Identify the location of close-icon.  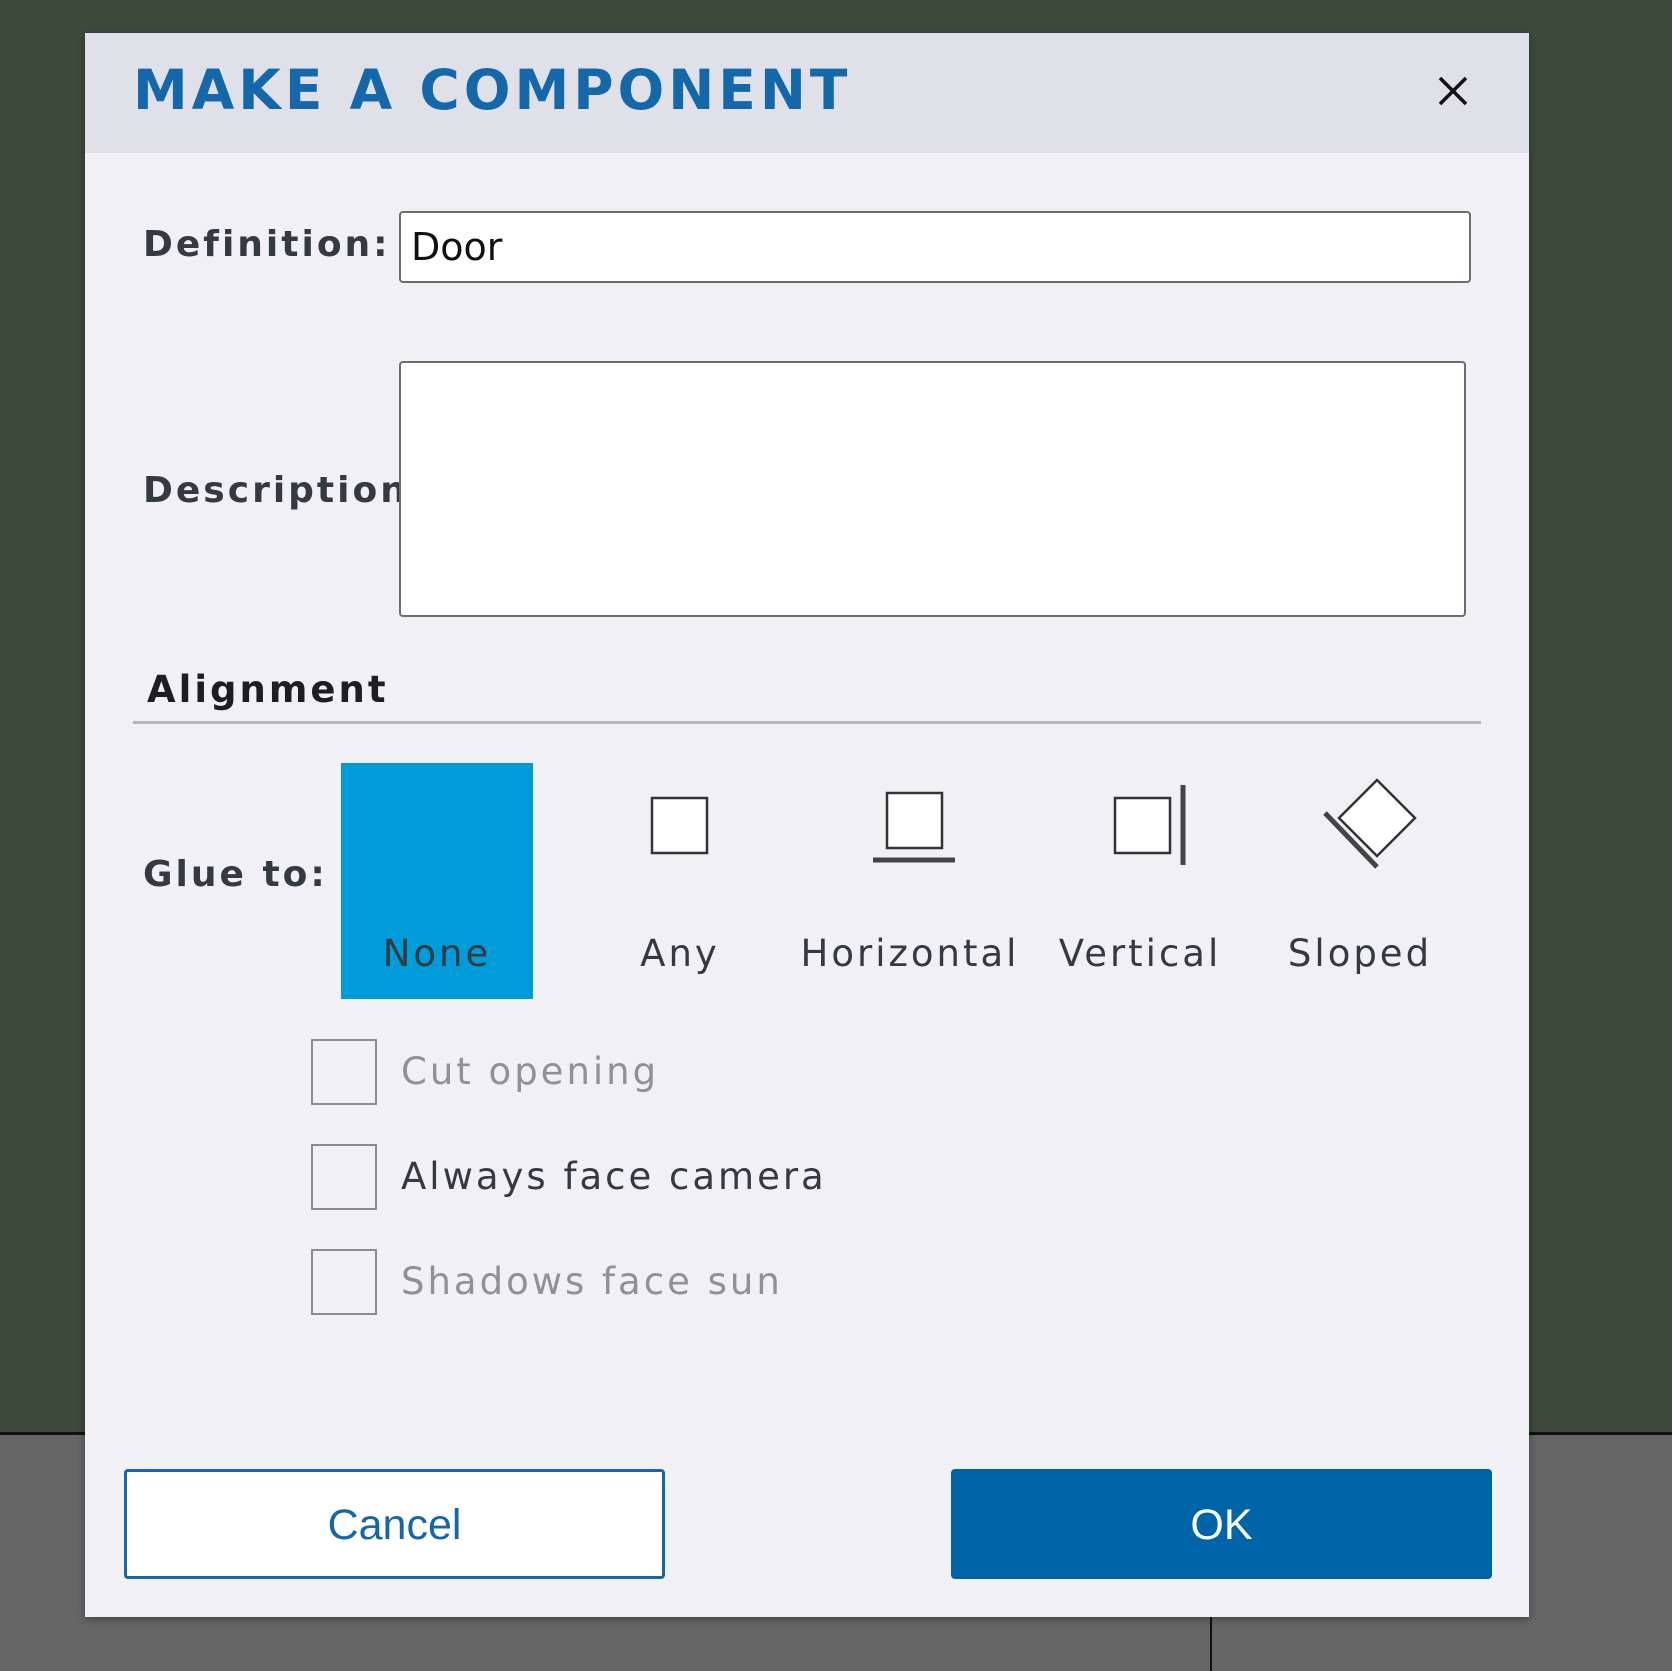
(1453, 91).